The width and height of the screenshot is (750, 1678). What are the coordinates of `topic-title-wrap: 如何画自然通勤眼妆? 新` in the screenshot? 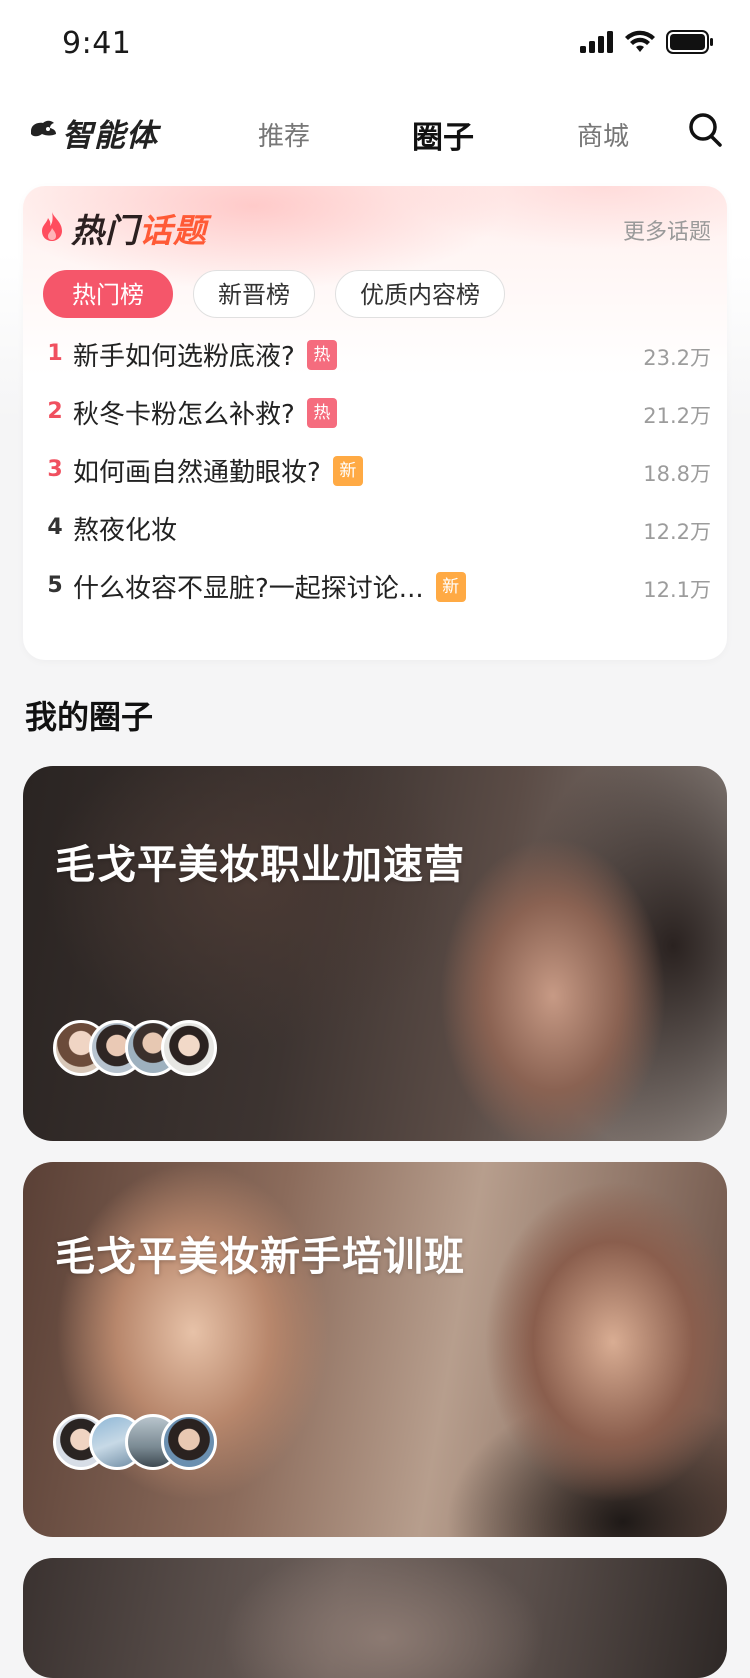 It's located at (218, 470).